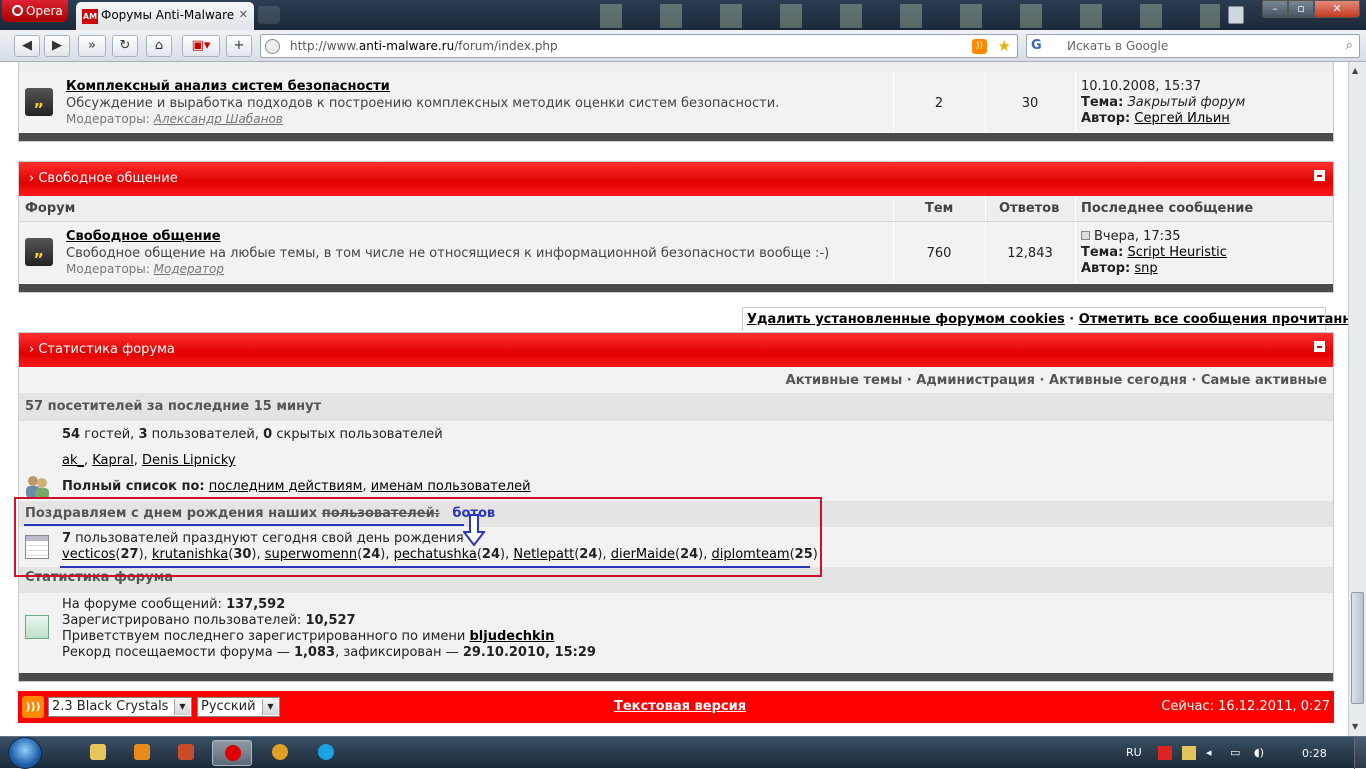 Image resolution: width=1366 pixels, height=769 pixels. I want to click on section-header: › Статистика форума, so click(676, 350).